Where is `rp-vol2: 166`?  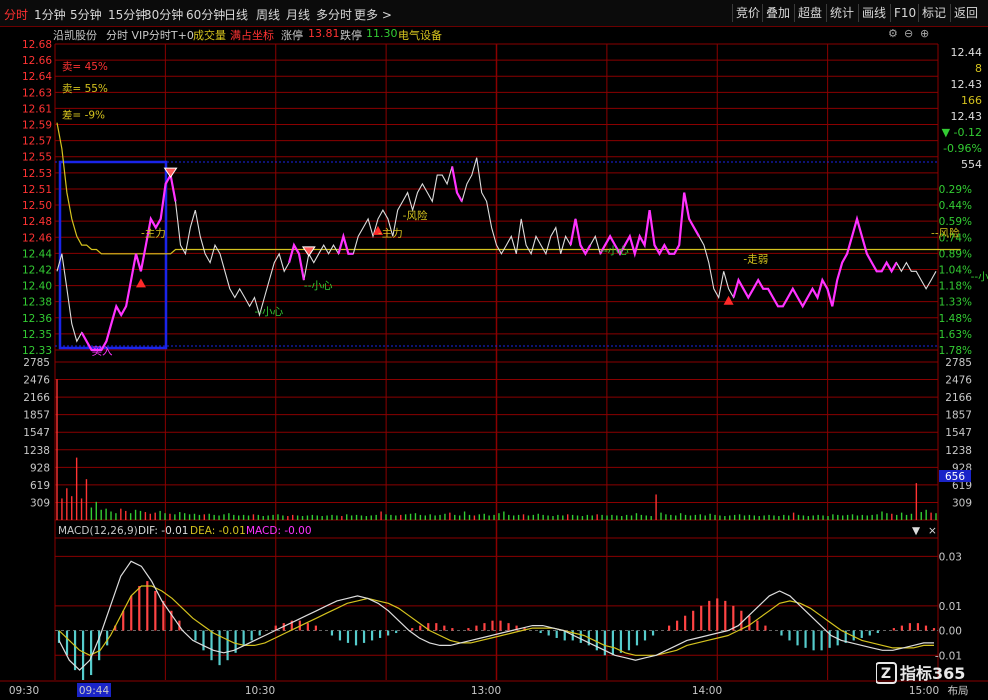 rp-vol2: 166 is located at coordinates (971, 100).